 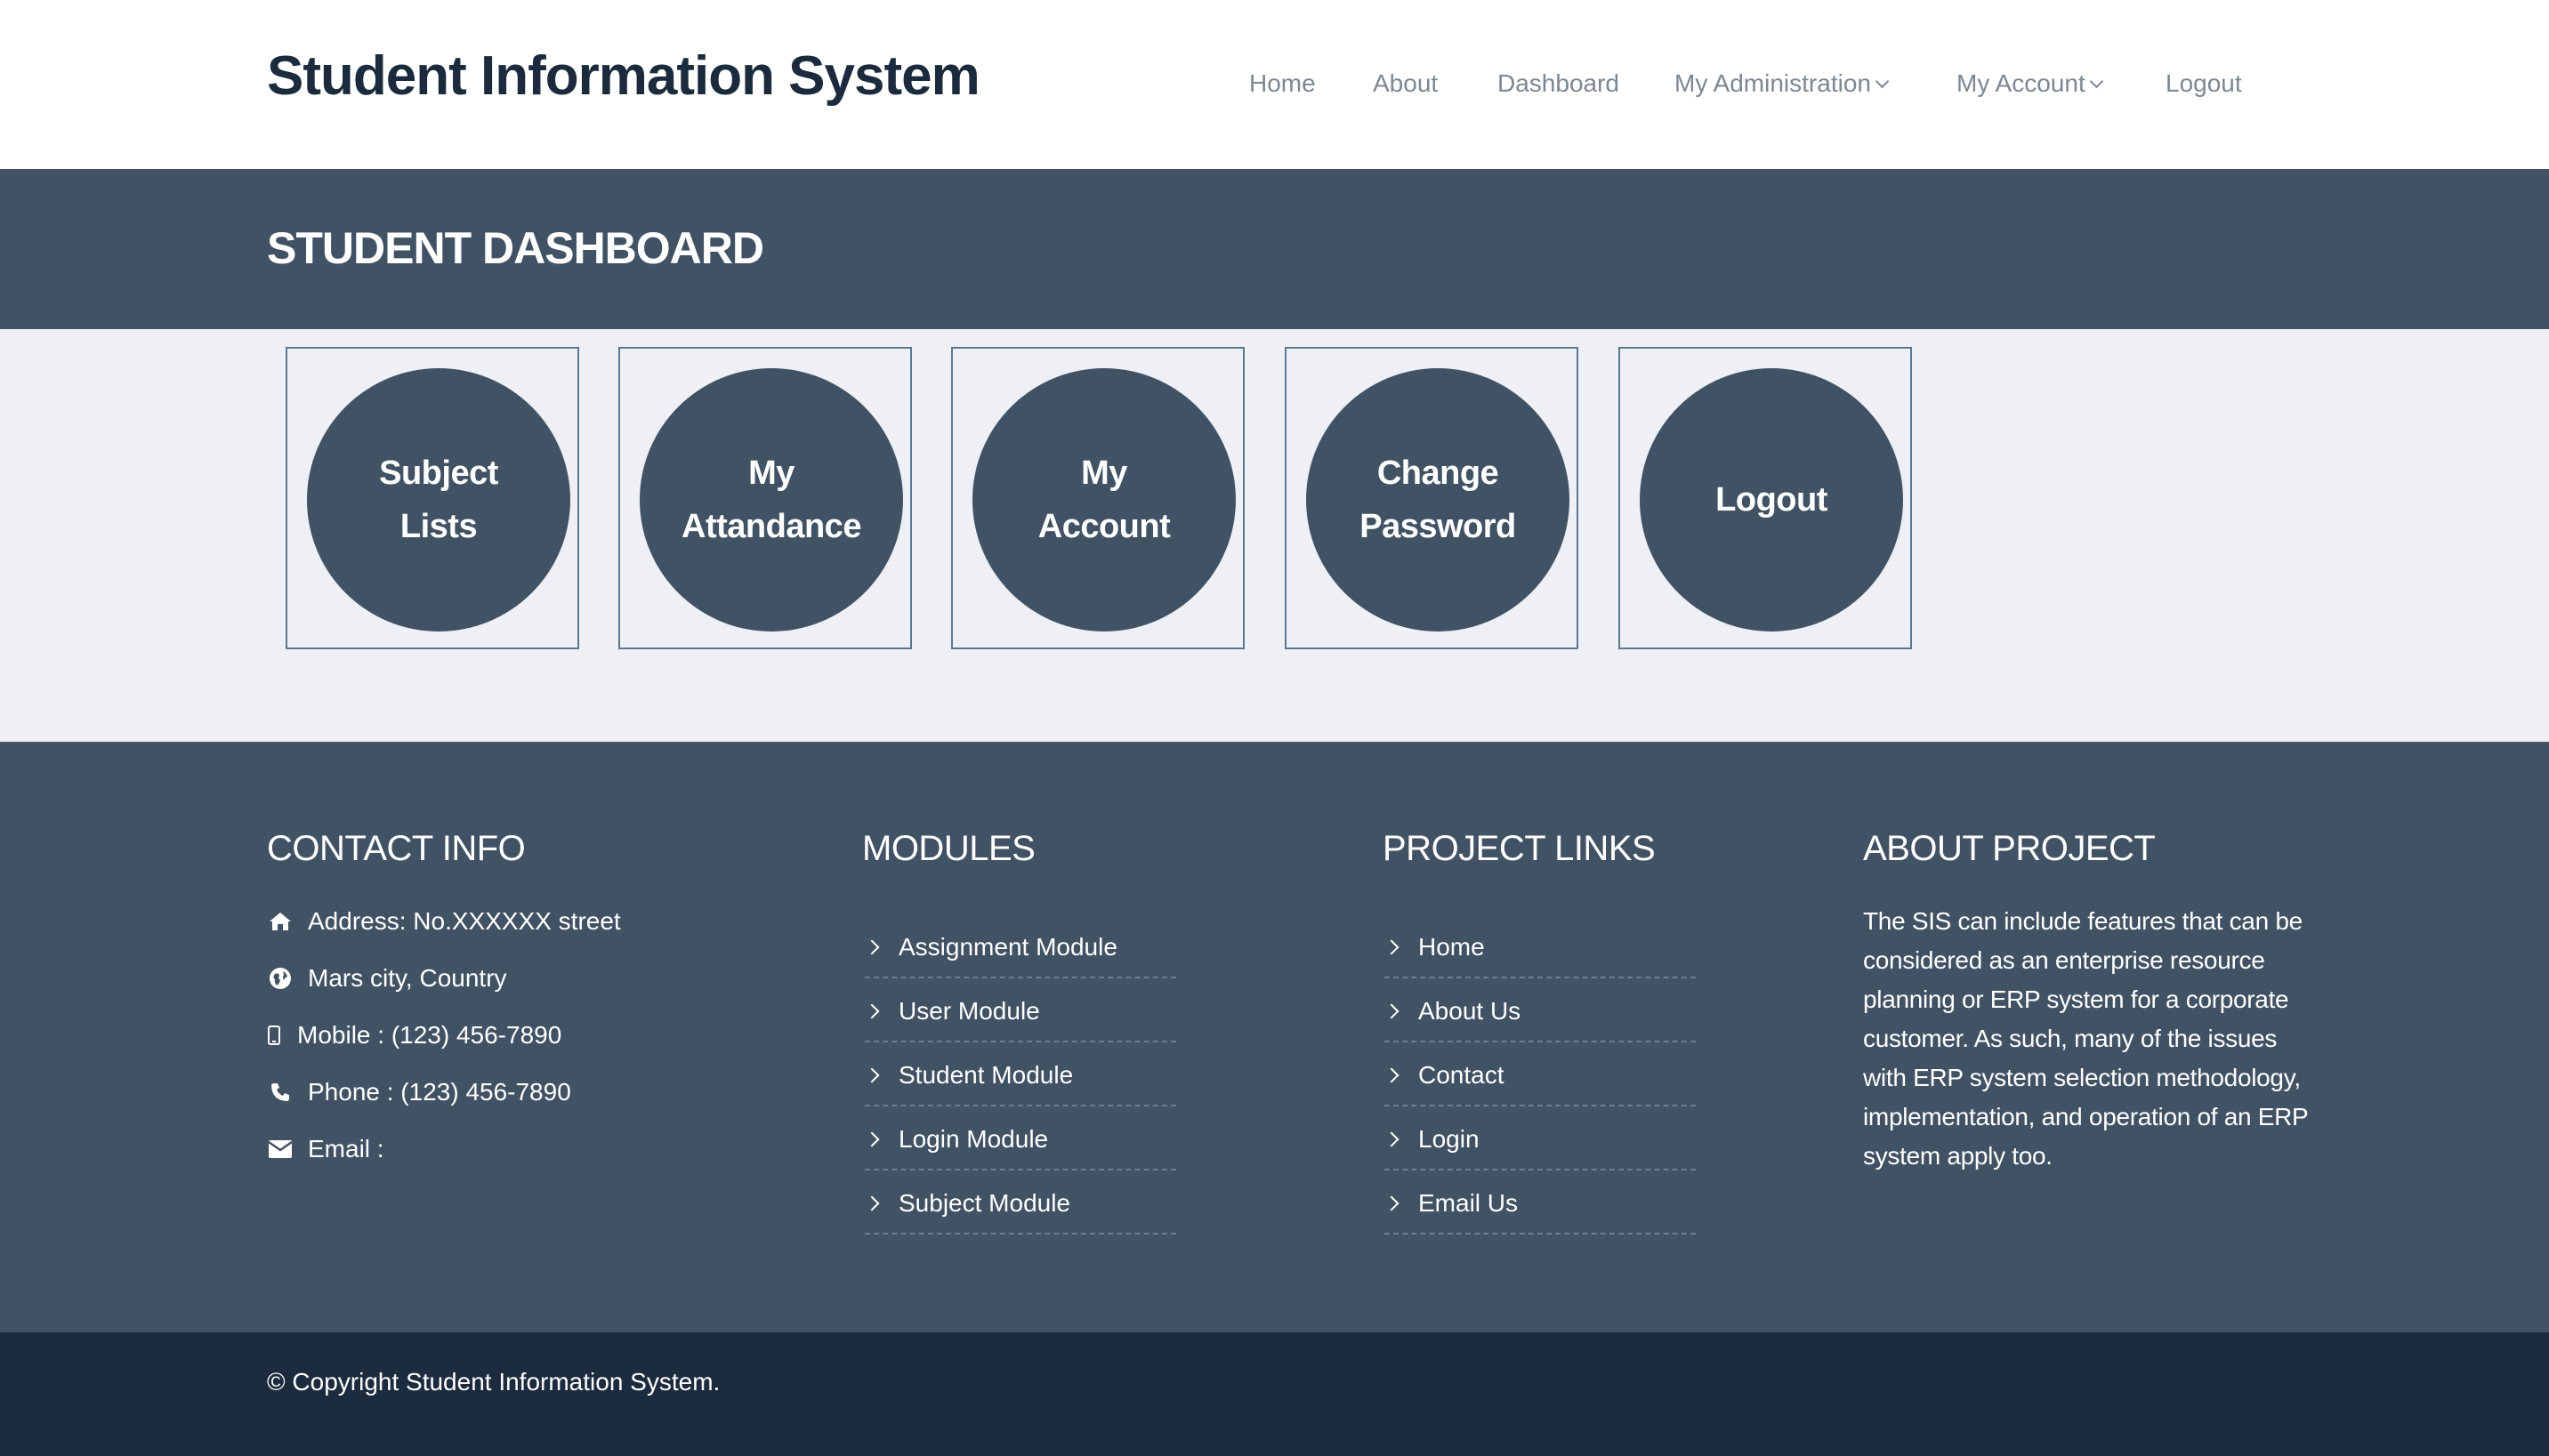 I want to click on home-icon, so click(x=280, y=922).